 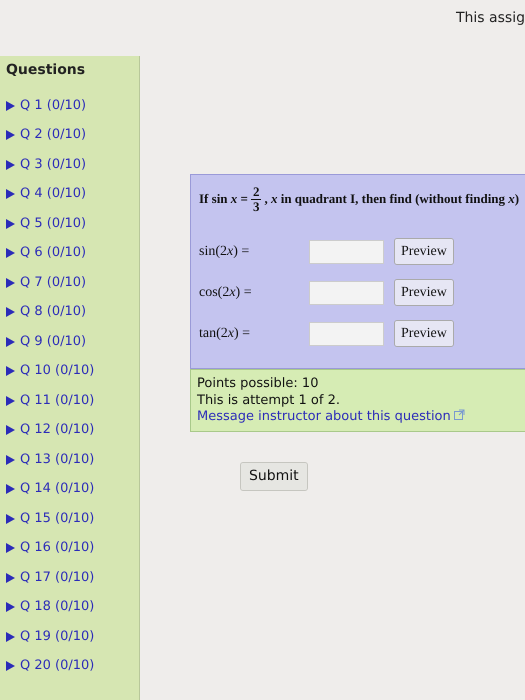 What do you see at coordinates (57, 460) in the screenshot?
I see `question-link: Q 13 (0/10)` at bounding box center [57, 460].